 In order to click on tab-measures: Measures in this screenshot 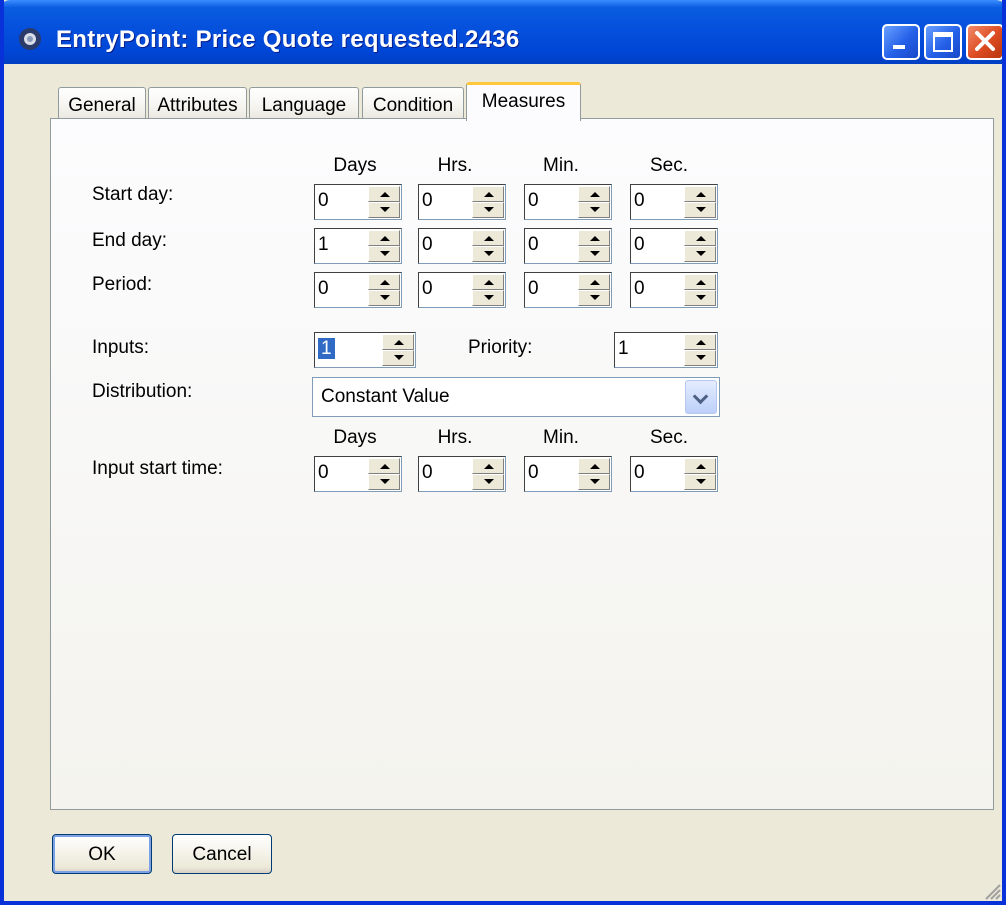, I will do `click(523, 101)`.